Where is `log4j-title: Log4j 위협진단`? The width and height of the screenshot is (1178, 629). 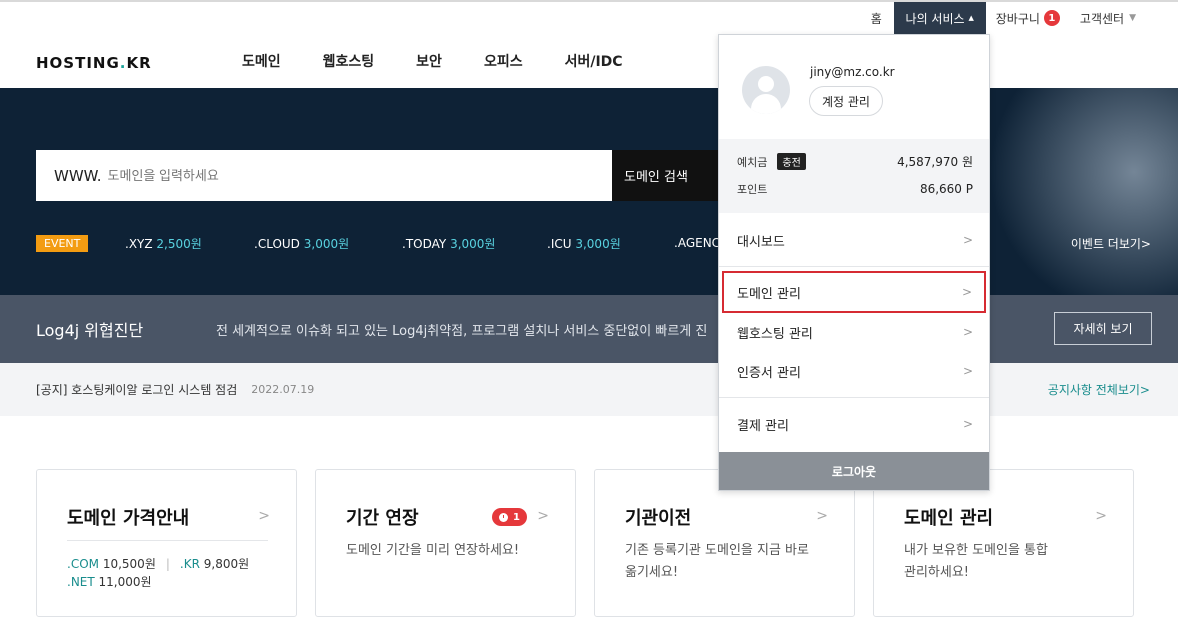 log4j-title: Log4j 위협진단 is located at coordinates (90, 330).